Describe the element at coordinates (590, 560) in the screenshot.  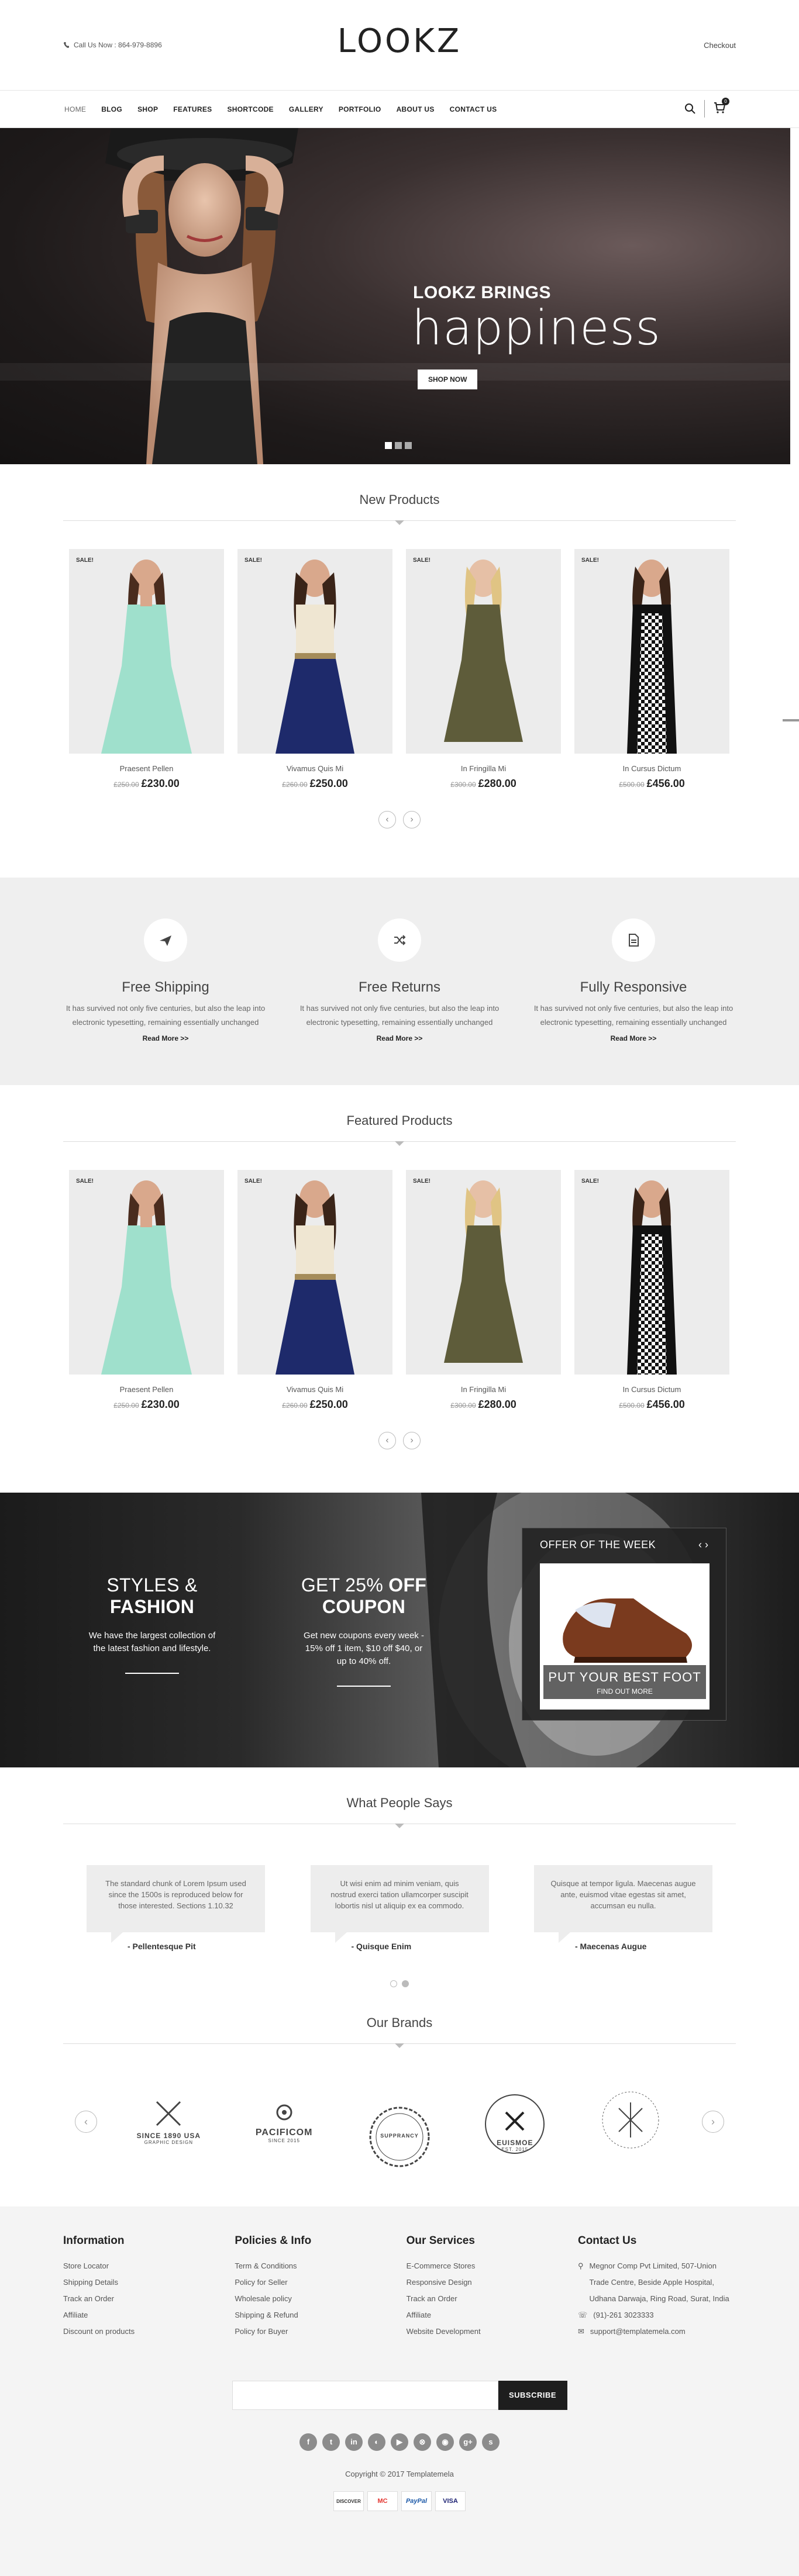
I see `sale-badge: SALE!` at that location.